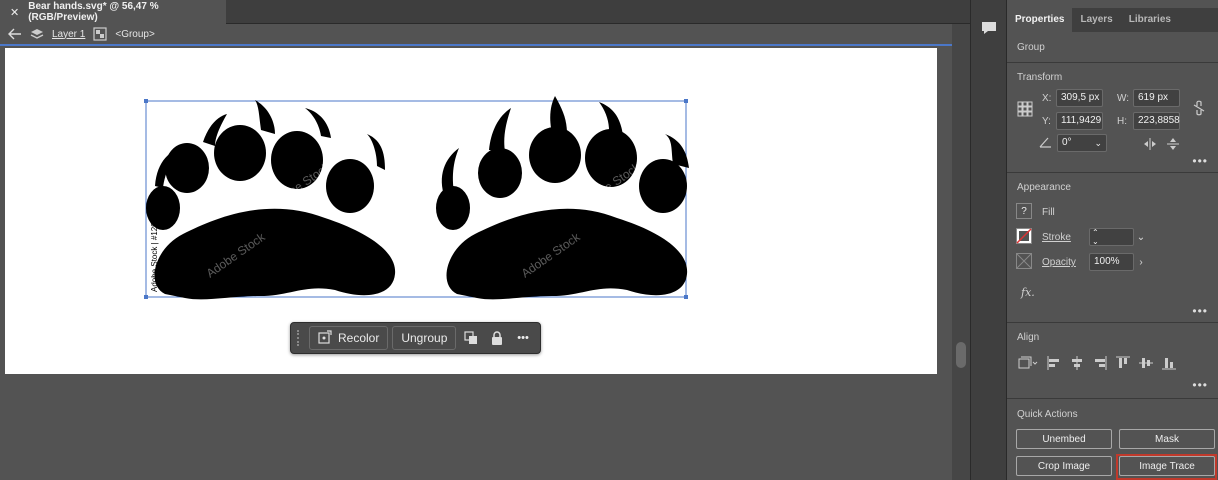 The image size is (1218, 480). Describe the element at coordinates (154, 248) in the screenshot. I see `stock-side-text: Adobe Stock | #1204949` at that location.